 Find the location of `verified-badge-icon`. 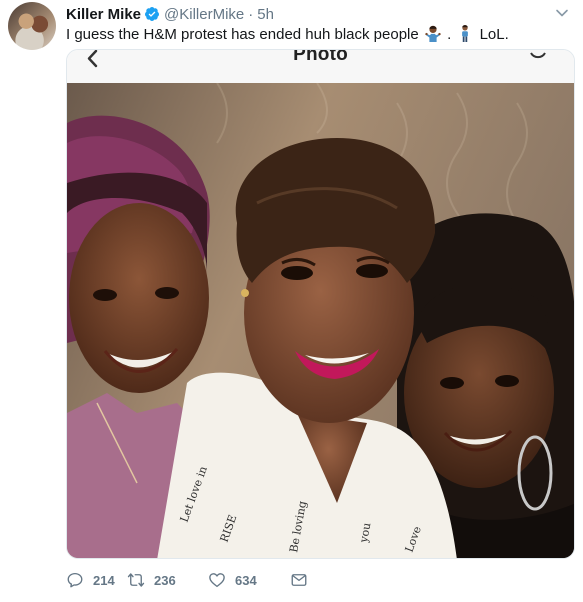

verified-badge-icon is located at coordinates (152, 14).